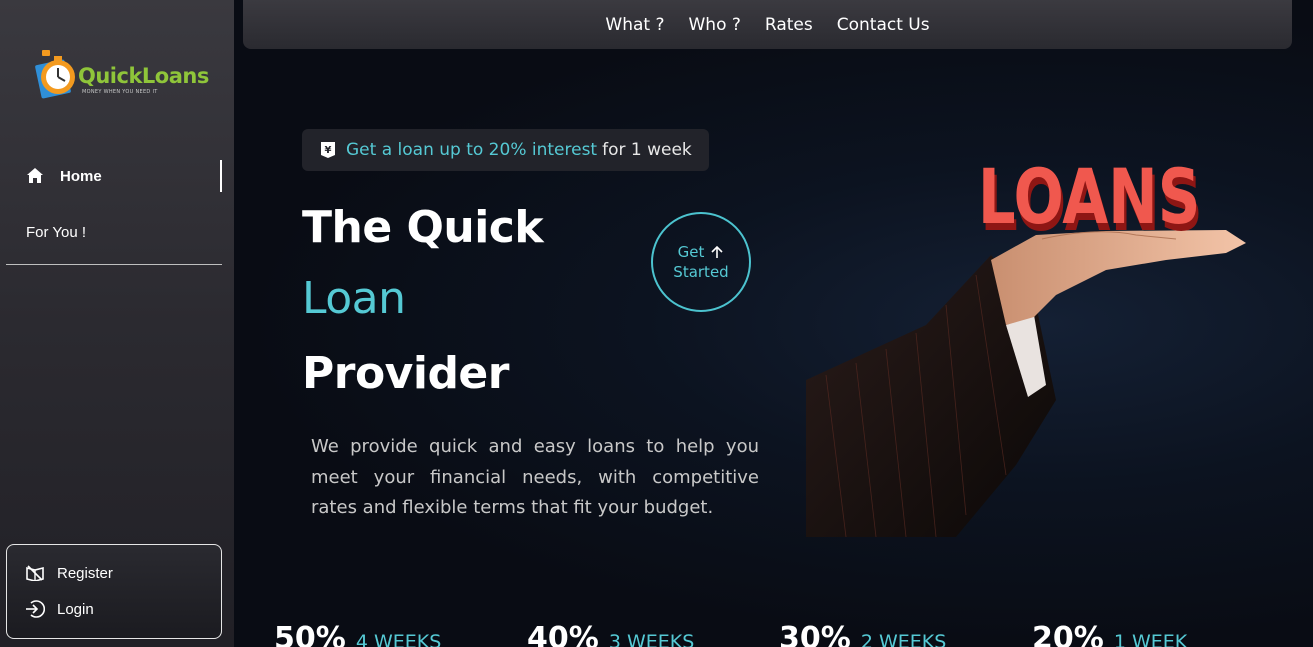  I want to click on logo-word-part2: Loans, so click(175, 76).